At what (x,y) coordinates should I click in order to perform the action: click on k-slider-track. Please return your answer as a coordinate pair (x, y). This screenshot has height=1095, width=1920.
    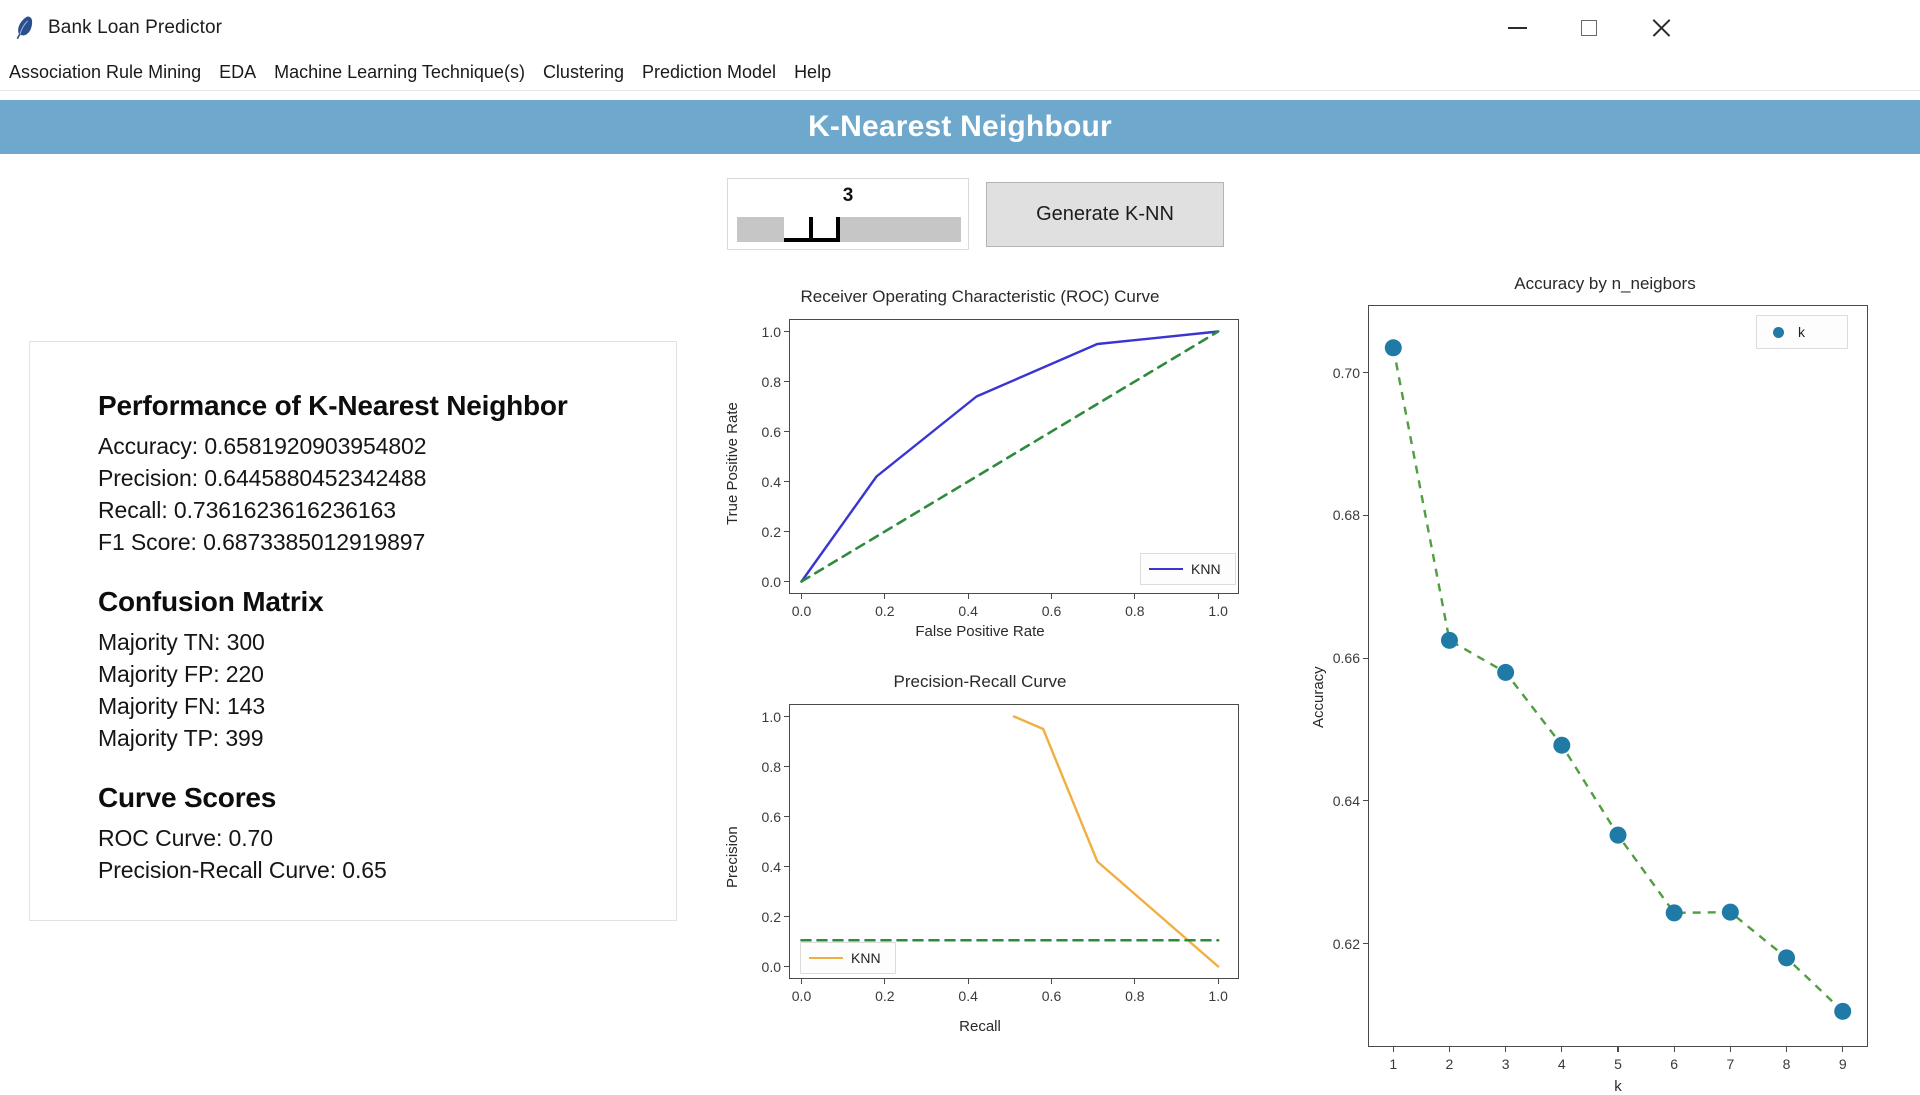
    Looking at the image, I should click on (849, 229).